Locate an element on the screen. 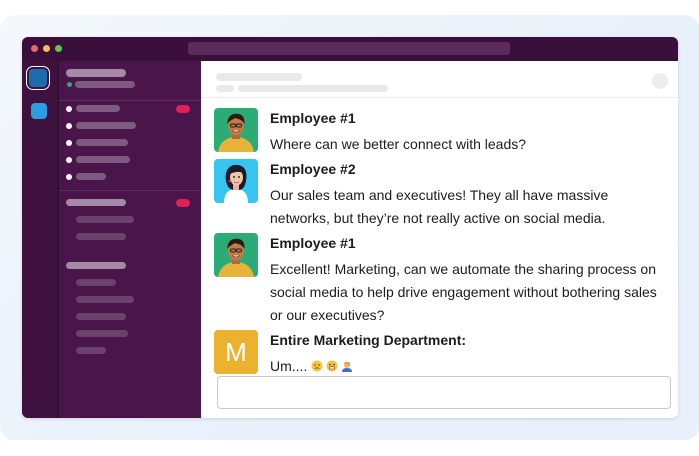 The width and height of the screenshot is (699, 456). channel-header is located at coordinates (439, 79).